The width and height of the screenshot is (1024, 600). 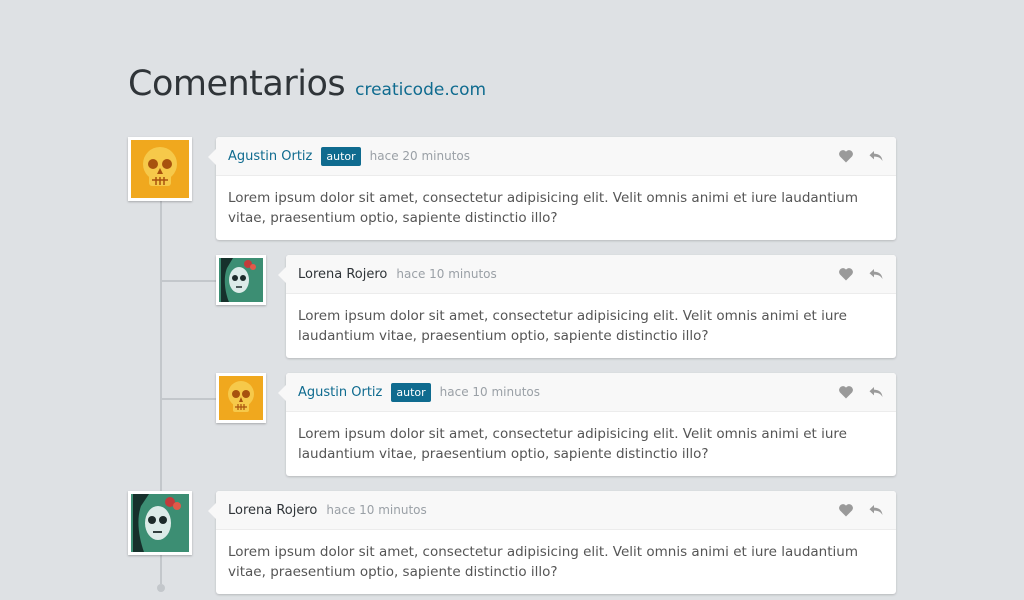 I want to click on comment-header: Agustin Ortiz autor hace 10 minutos, so click(x=591, y=392).